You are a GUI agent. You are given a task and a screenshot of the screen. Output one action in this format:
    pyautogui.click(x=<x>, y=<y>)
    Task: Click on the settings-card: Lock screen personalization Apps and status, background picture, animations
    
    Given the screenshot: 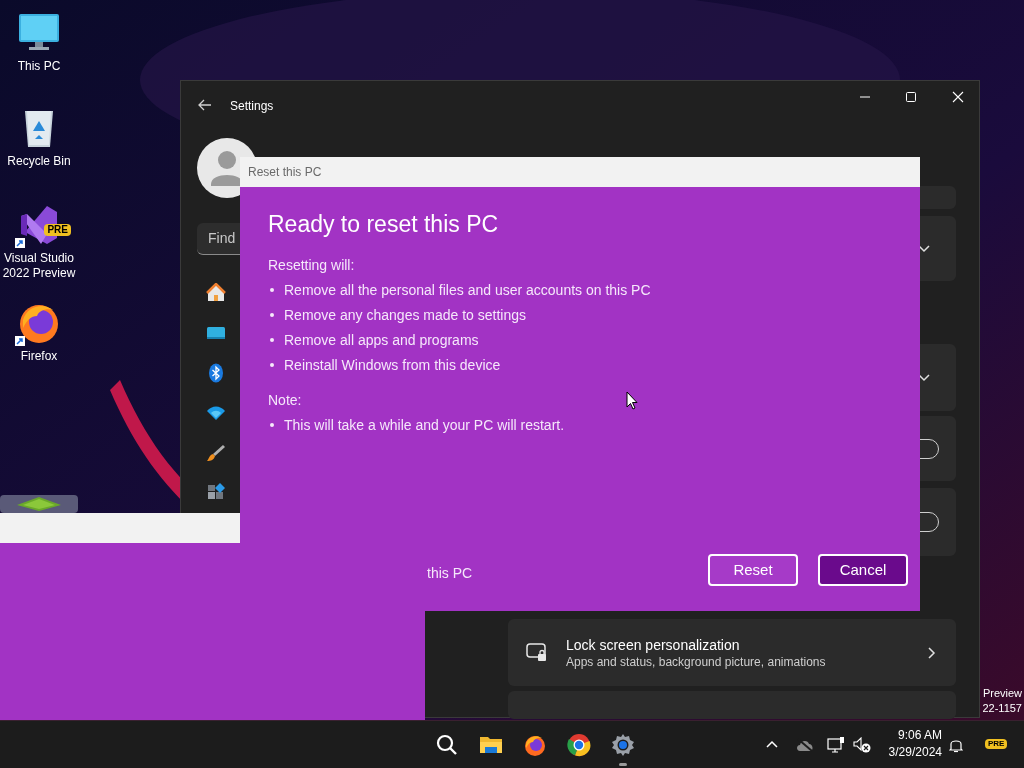 What is the action you would take?
    pyautogui.click(x=732, y=652)
    